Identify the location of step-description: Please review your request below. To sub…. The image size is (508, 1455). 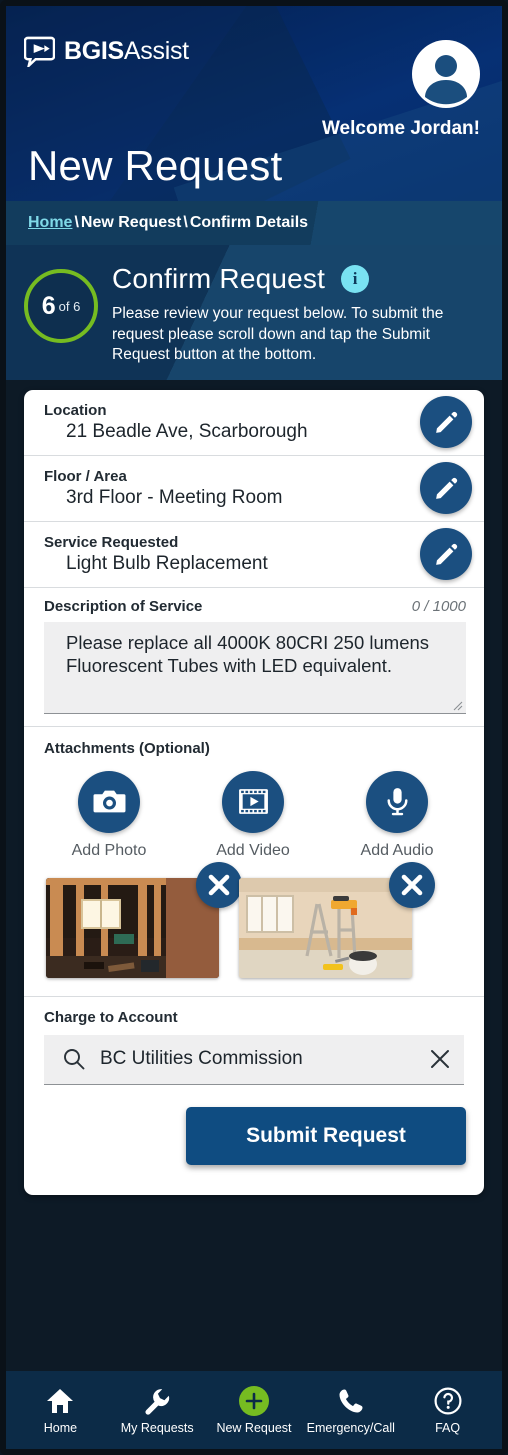
(278, 334).